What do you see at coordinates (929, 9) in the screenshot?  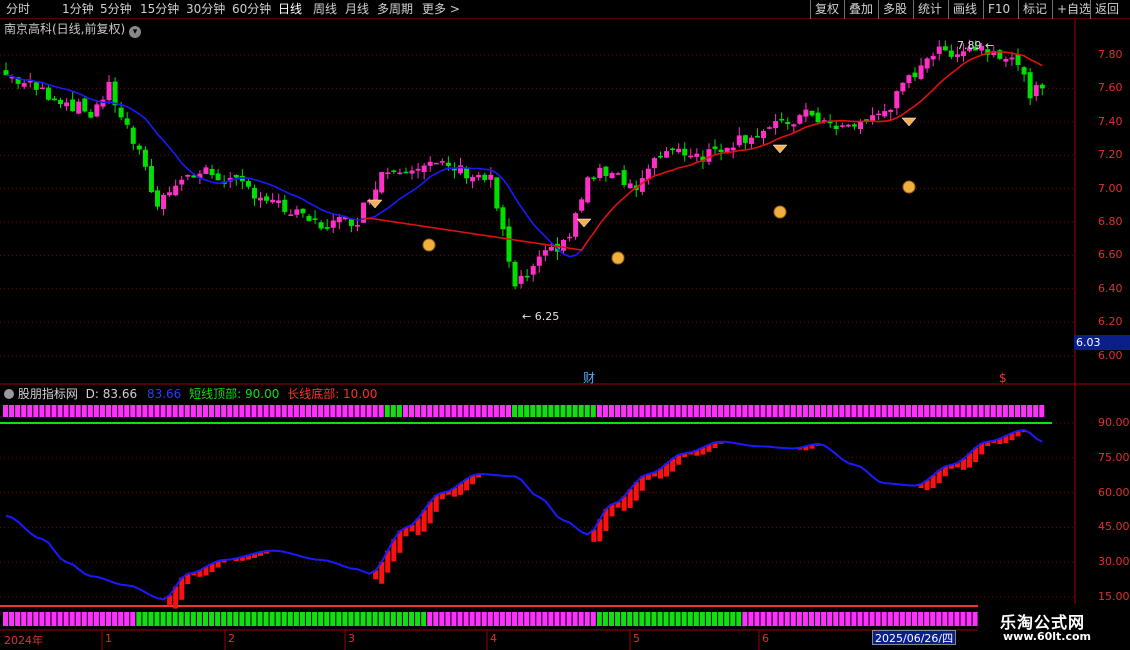 I see `toolbar-button-3: 统计` at bounding box center [929, 9].